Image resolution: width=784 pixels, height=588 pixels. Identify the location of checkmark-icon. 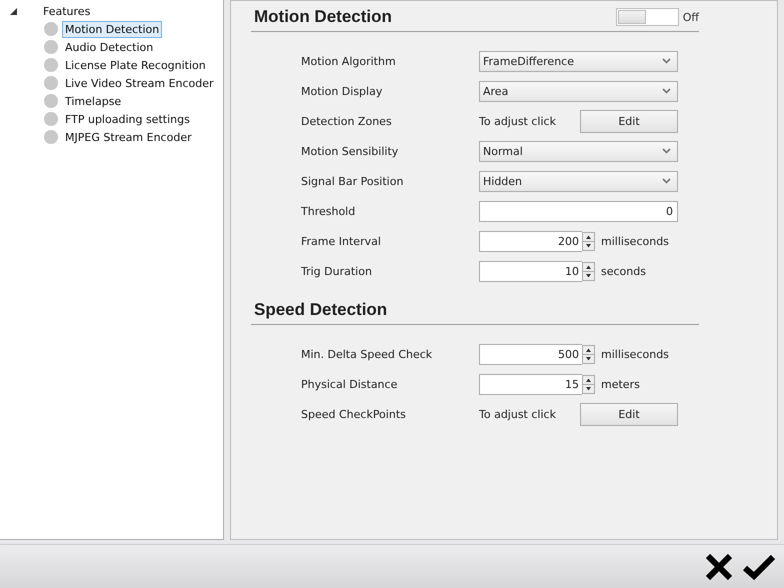
(759, 566).